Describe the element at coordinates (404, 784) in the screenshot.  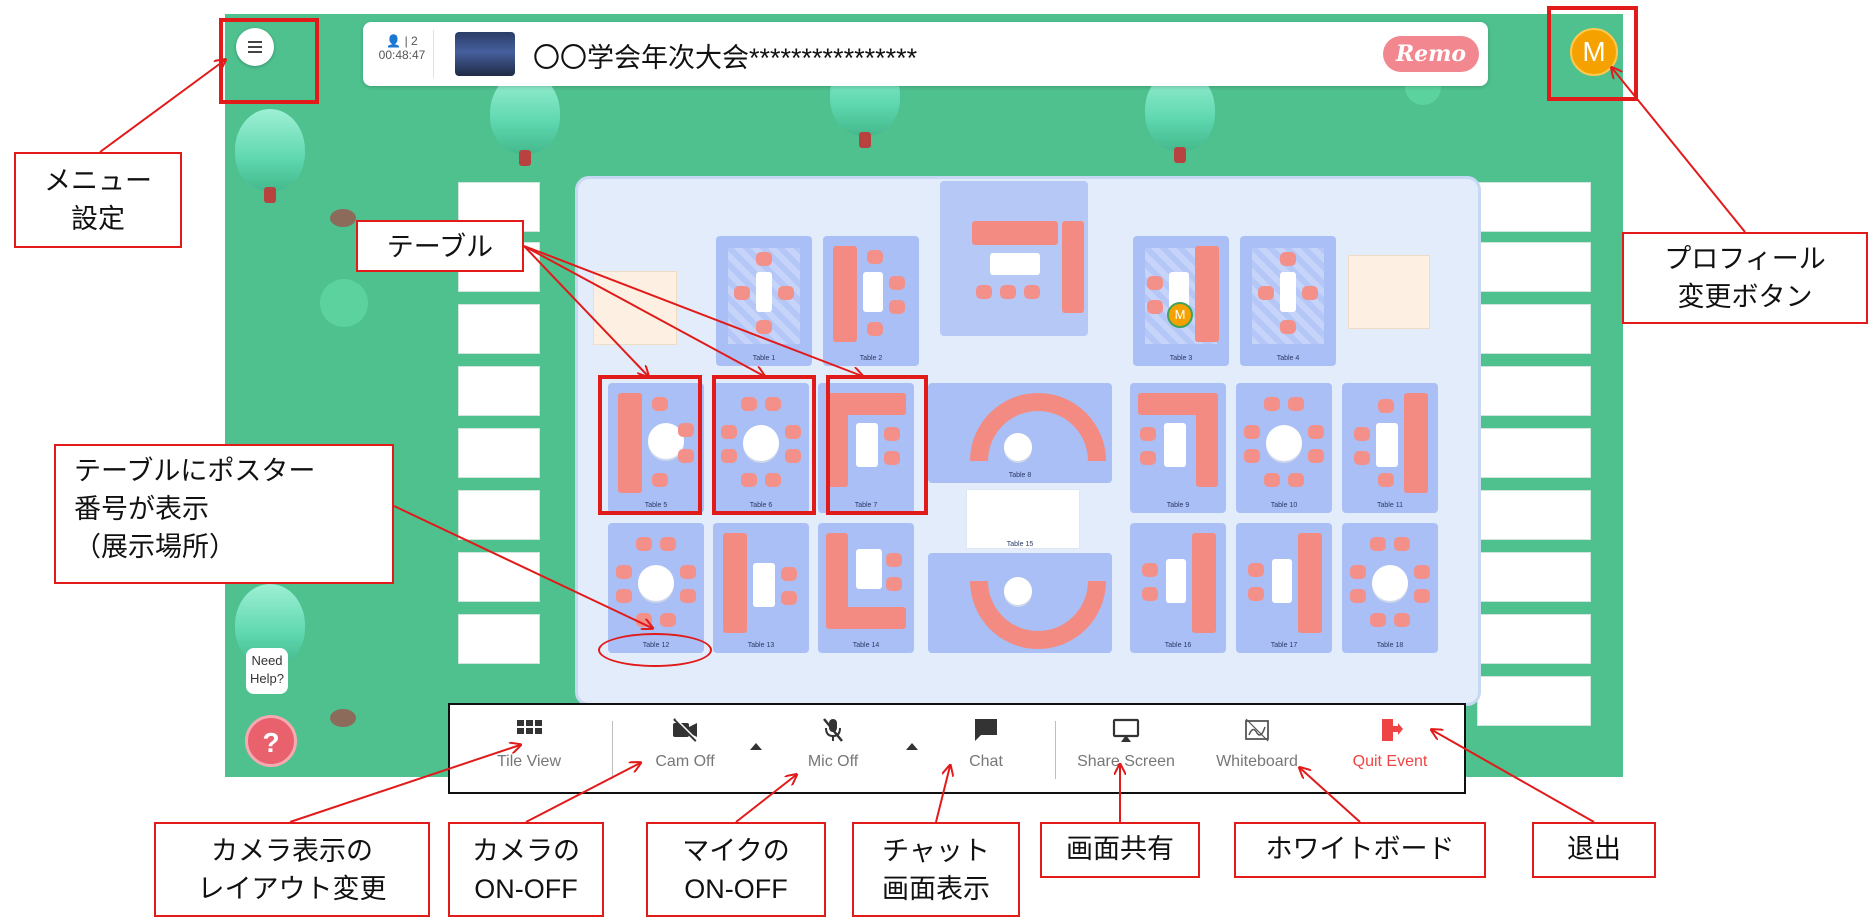
I see `arrow-tile-view` at that location.